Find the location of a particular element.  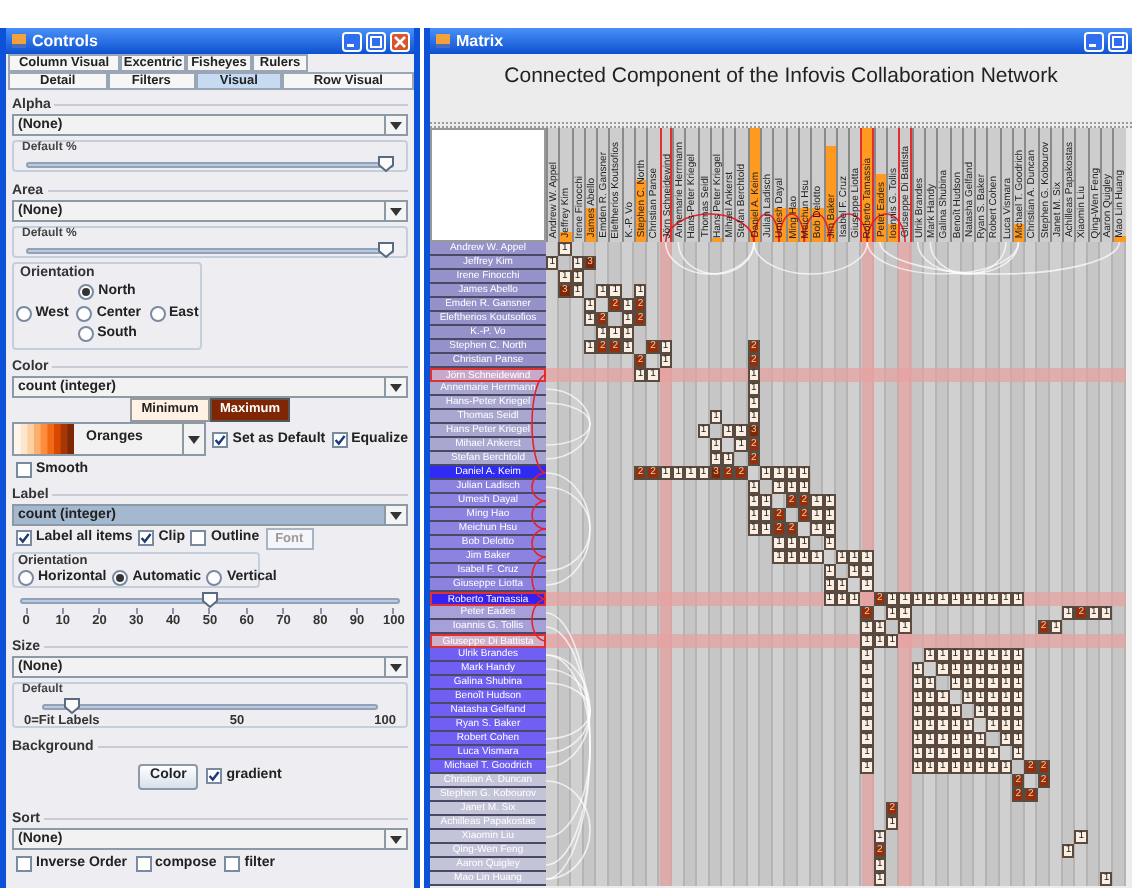

close-icon is located at coordinates (400, 41).